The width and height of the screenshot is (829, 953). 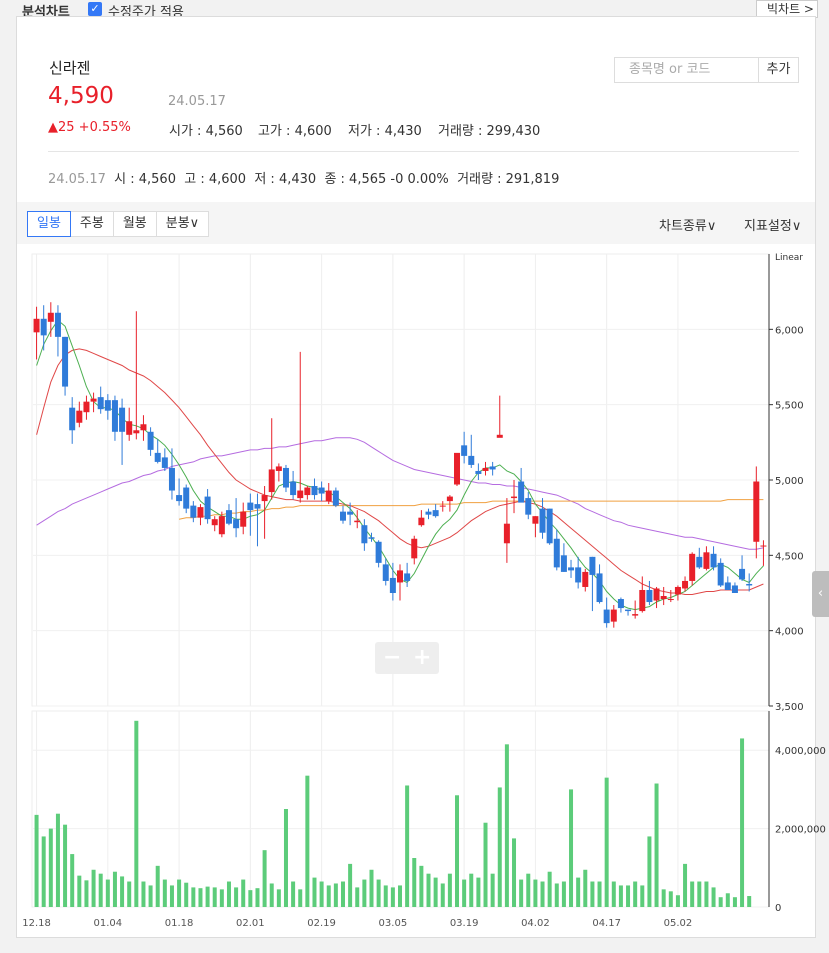 What do you see at coordinates (789, 707) in the screenshot?
I see `y-tick-label: 3,500` at bounding box center [789, 707].